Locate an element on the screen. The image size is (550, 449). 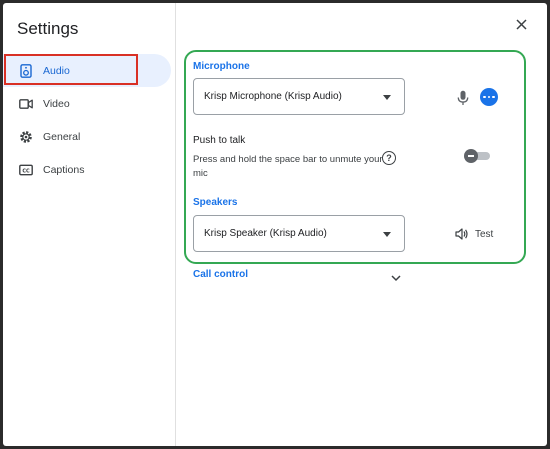
push-to-talk-toggle is located at coordinates (477, 156).